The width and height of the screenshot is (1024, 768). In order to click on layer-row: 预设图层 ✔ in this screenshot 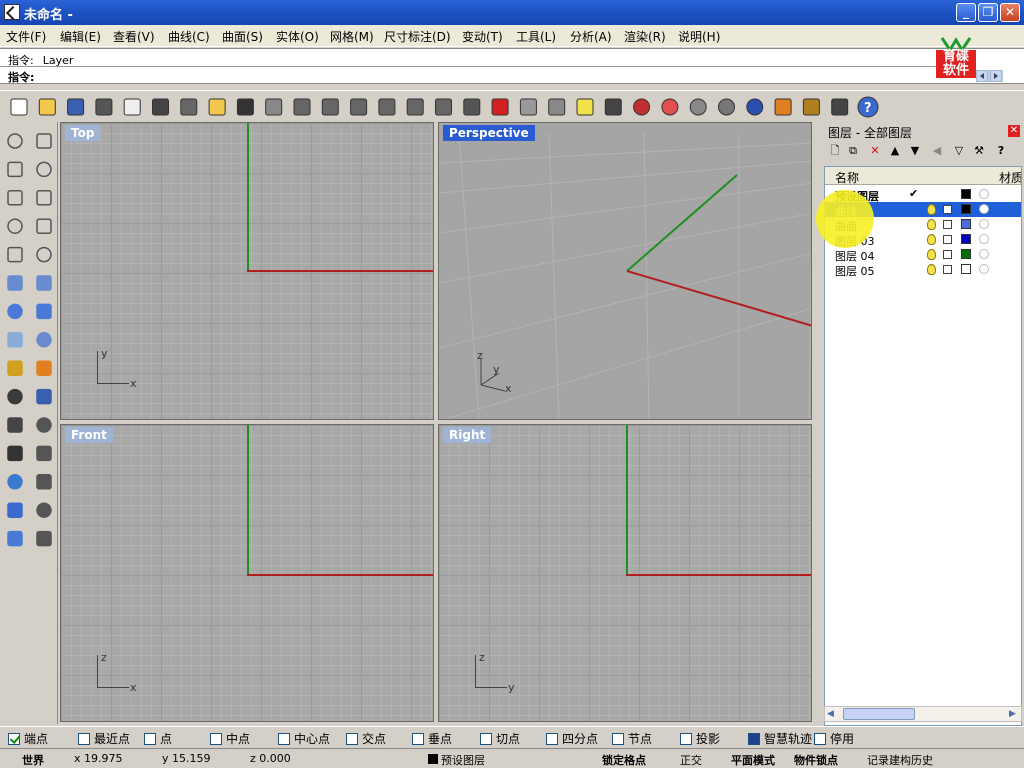, I will do `click(923, 195)`.